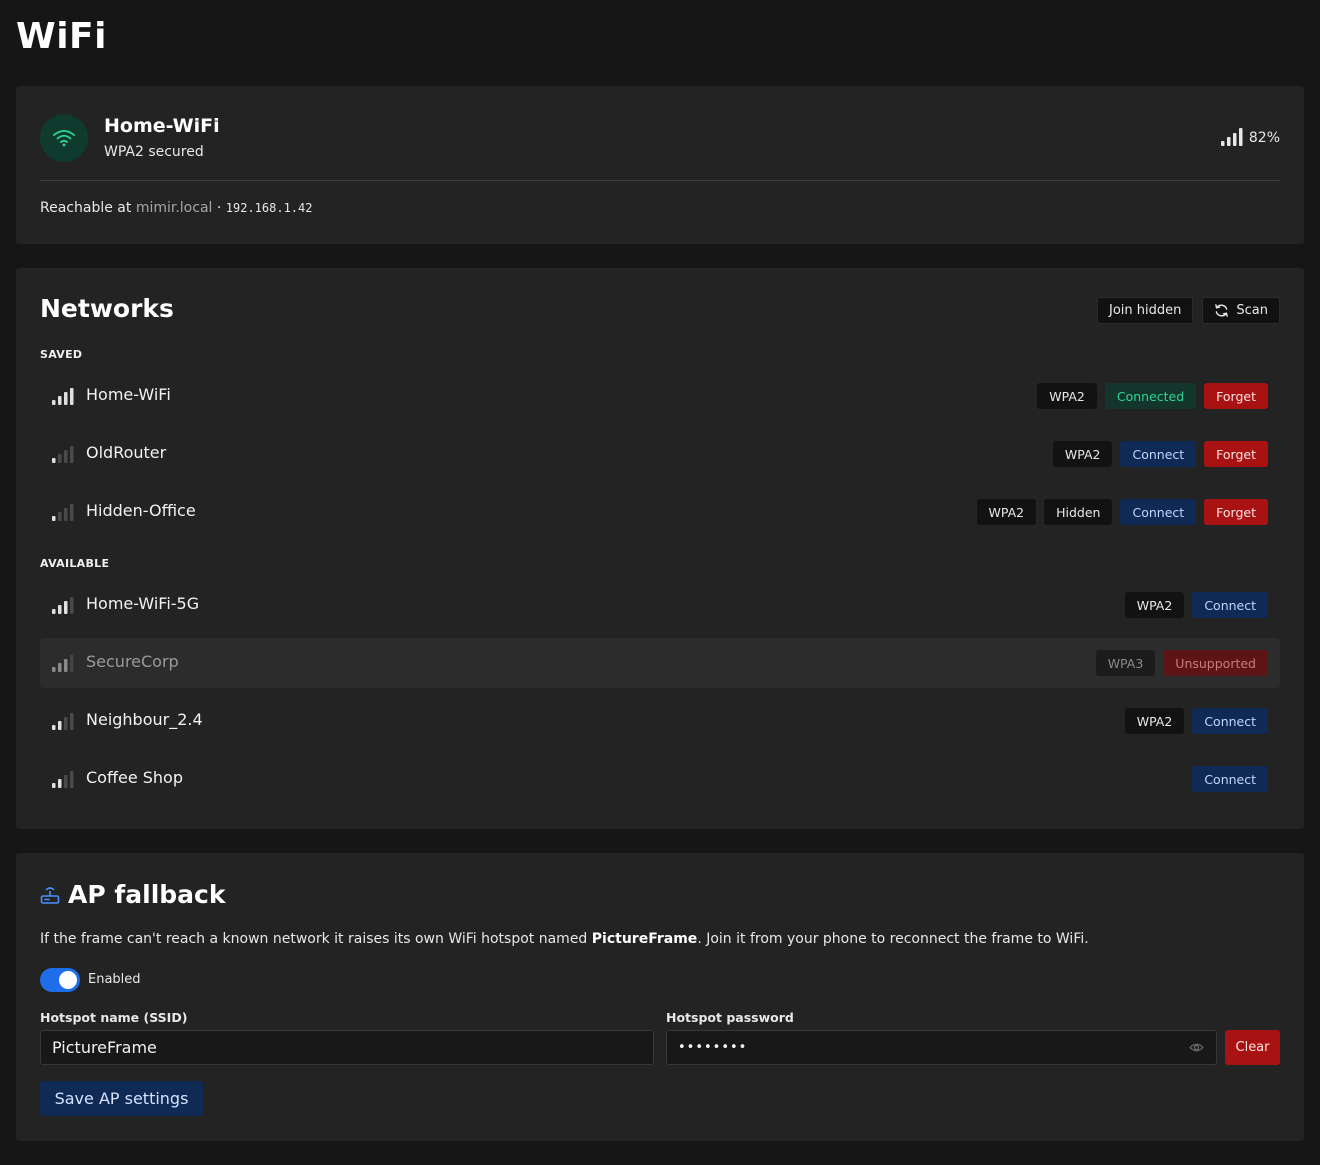 The height and width of the screenshot is (1165, 1320). I want to click on network-row: Coffee Shop Connect, so click(660, 779).